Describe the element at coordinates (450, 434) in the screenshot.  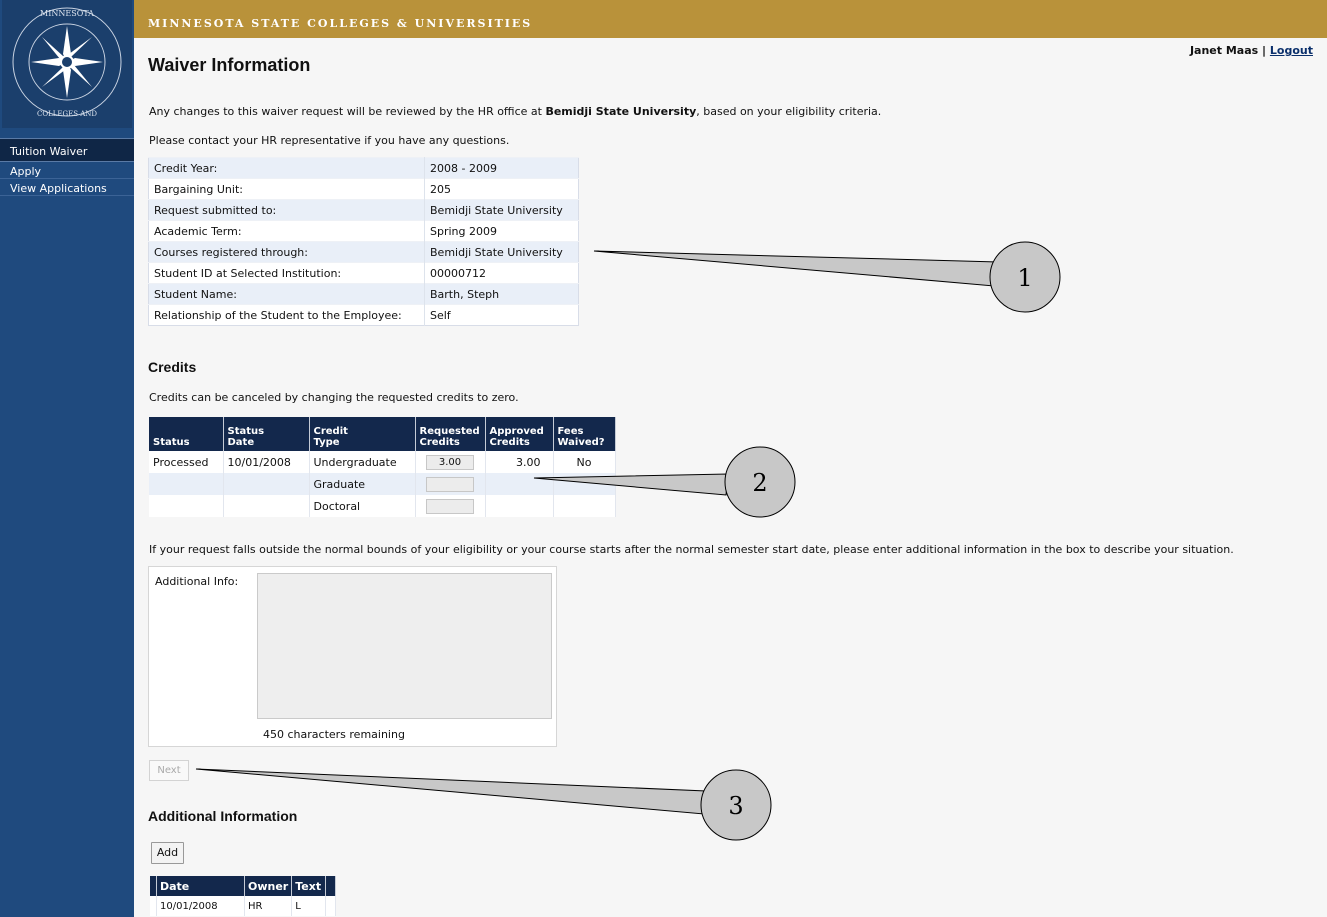
I see `col-requested-credits: Requested Credits` at that location.